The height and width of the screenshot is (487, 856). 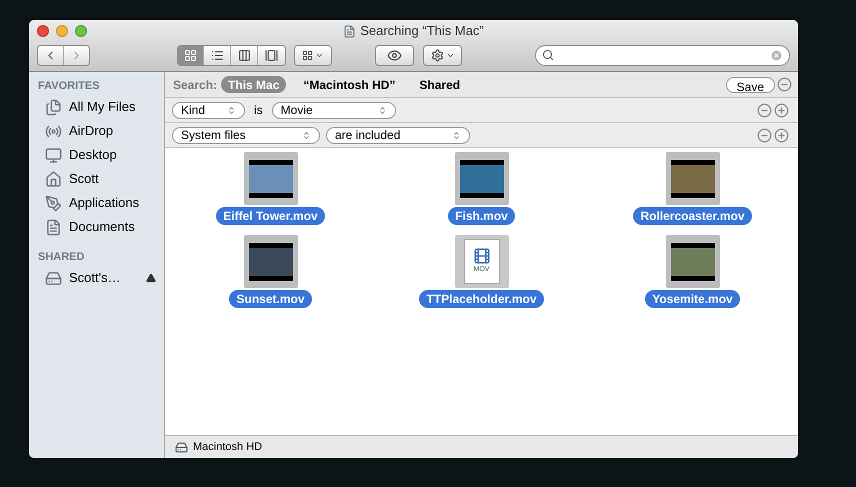 What do you see at coordinates (437, 55) in the screenshot?
I see `gear-icon` at bounding box center [437, 55].